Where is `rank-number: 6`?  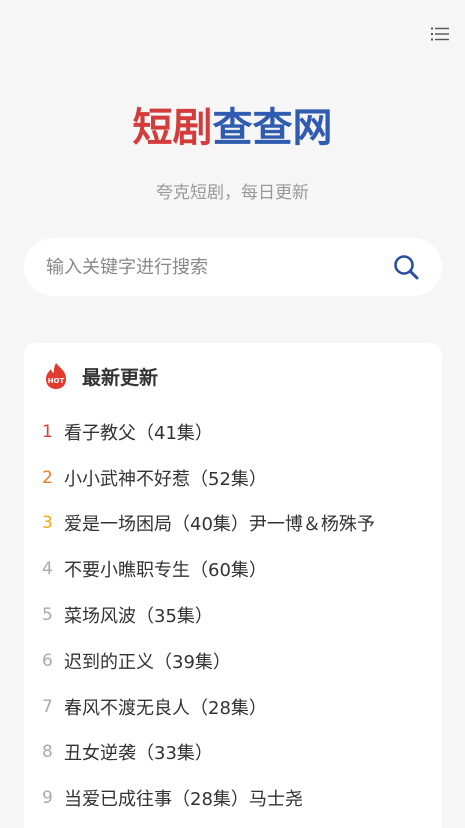
rank-number: 6 is located at coordinates (47, 660).